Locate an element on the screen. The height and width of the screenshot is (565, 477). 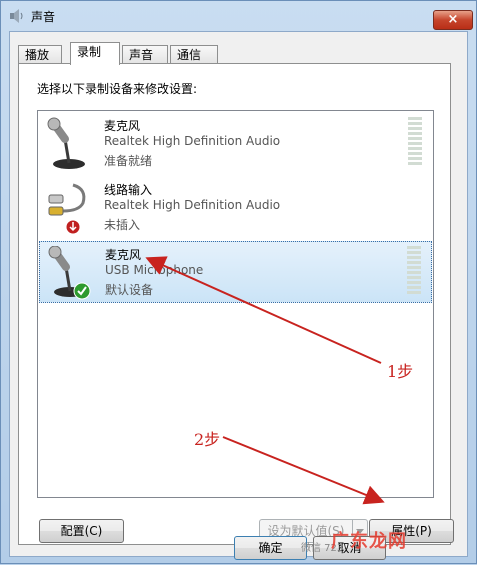
arrow-step1 is located at coordinates (263, 310).